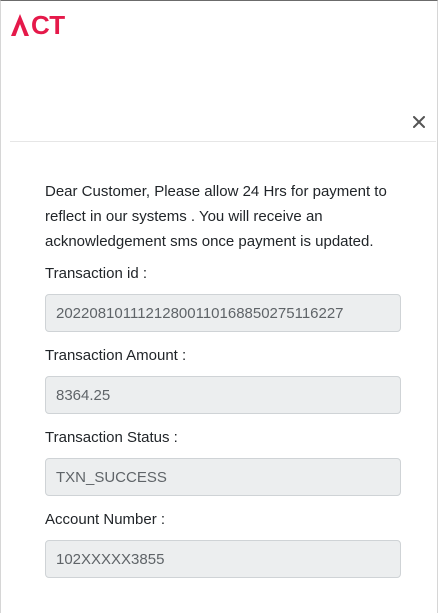 The height and width of the screenshot is (613, 438). Describe the element at coordinates (223, 313) in the screenshot. I see `transaction-id-field: 20220810111212800110168850275116227` at that location.